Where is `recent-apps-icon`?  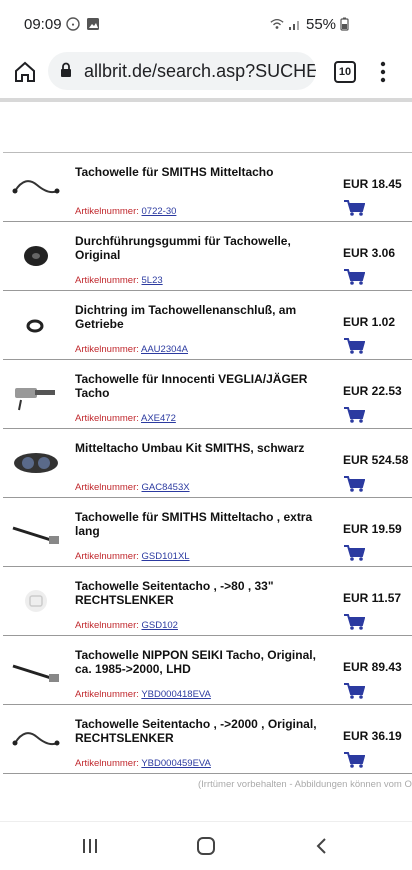 recent-apps-icon is located at coordinates (90, 846).